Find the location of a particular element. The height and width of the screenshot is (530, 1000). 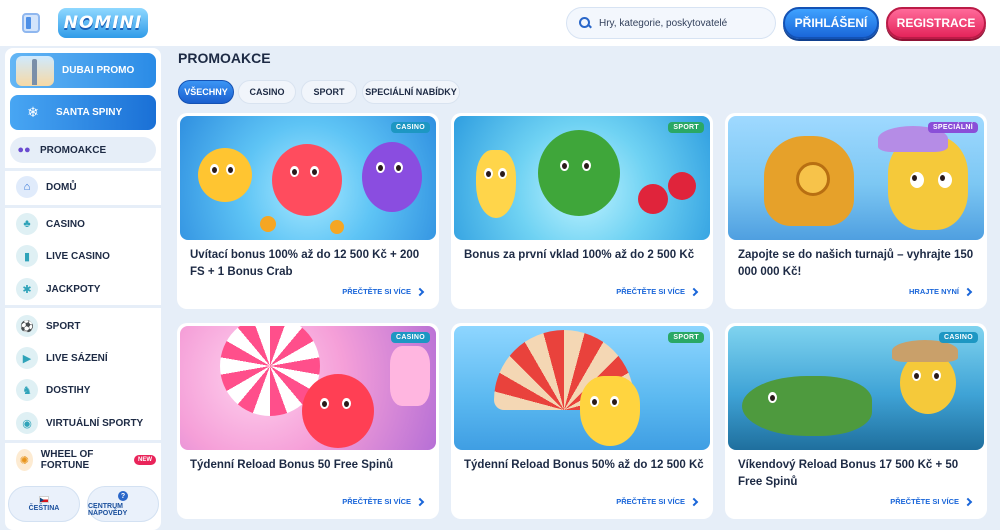

promo-title: Týdenní Reload Bonus 50% až do 12 500 Kč is located at coordinates (584, 465).